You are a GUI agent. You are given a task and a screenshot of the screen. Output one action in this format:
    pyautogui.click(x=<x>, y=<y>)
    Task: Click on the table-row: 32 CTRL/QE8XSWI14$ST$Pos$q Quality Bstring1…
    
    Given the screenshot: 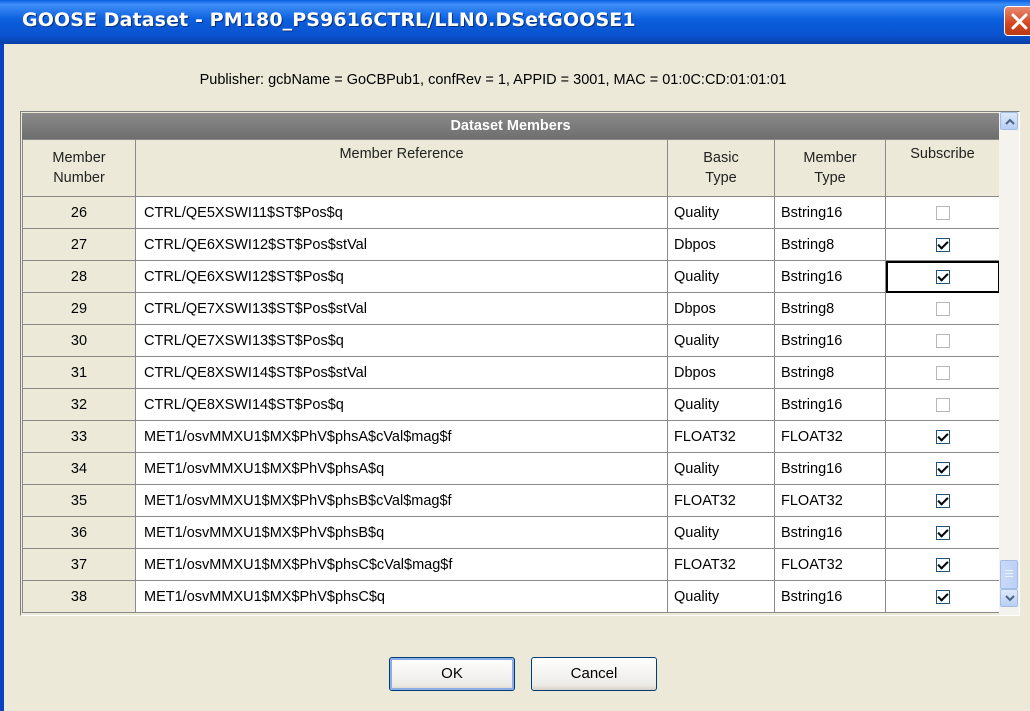 What is the action you would take?
    pyautogui.click(x=511, y=404)
    